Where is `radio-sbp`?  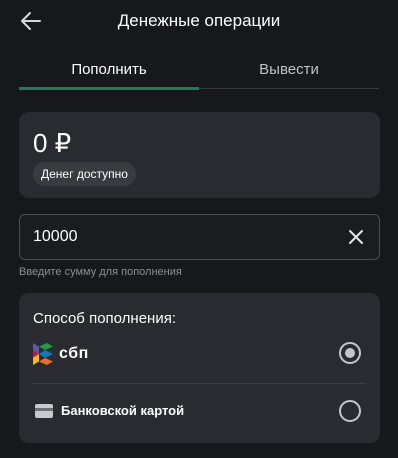 radio-sbp is located at coordinates (350, 353).